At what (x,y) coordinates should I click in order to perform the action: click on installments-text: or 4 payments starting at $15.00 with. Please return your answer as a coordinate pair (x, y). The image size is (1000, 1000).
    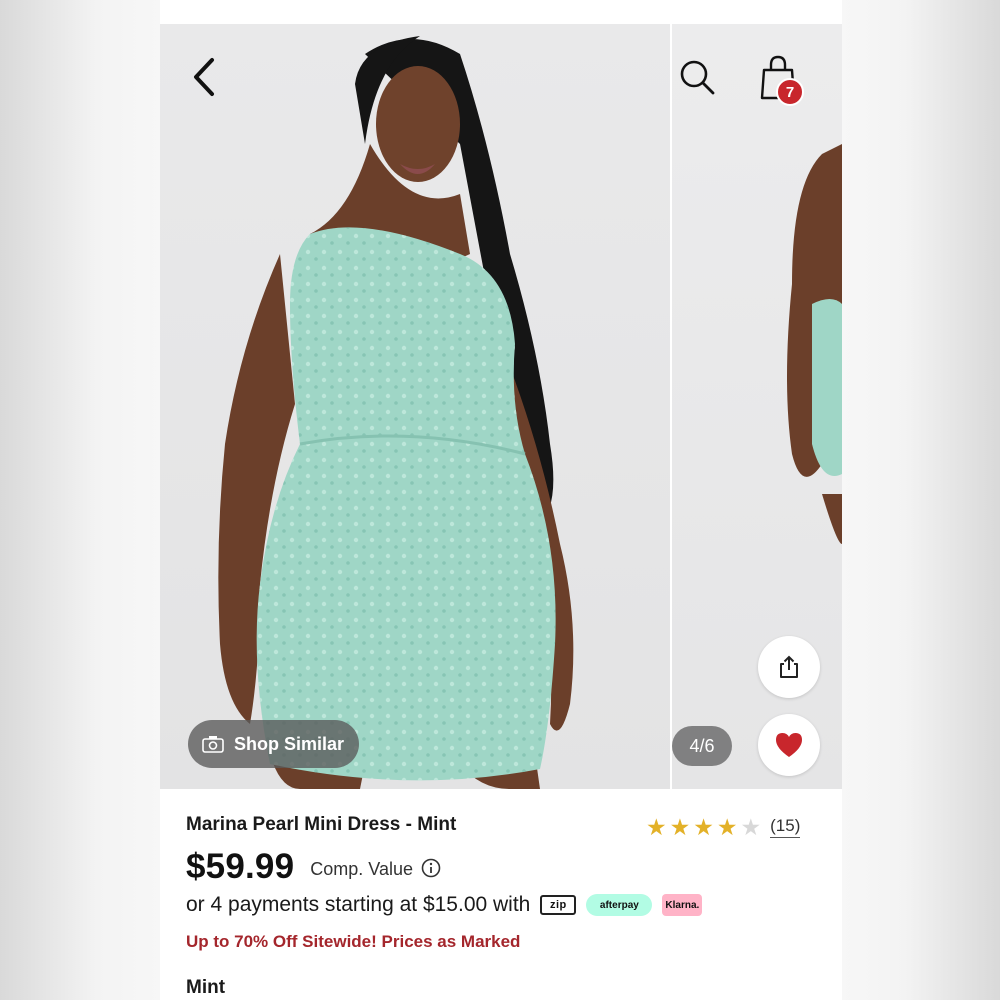
    Looking at the image, I should click on (358, 904).